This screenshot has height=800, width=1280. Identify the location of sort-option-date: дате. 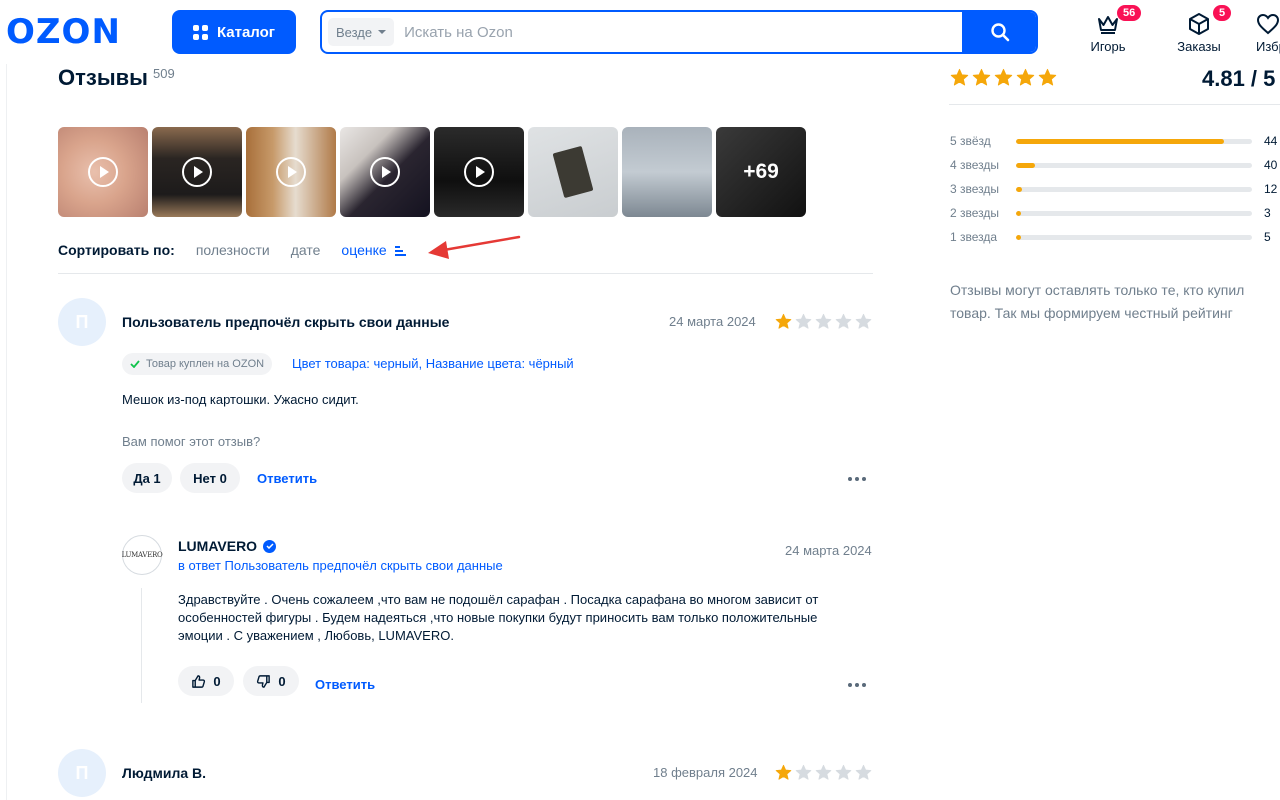
(306, 250).